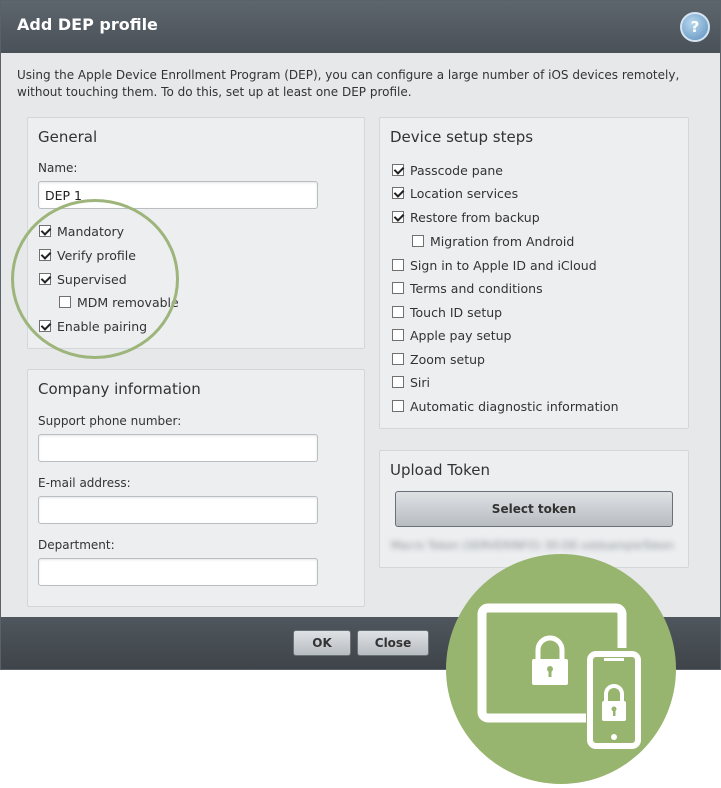  What do you see at coordinates (475, 217) in the screenshot?
I see `restore-from-backup-label: Restore from backup` at bounding box center [475, 217].